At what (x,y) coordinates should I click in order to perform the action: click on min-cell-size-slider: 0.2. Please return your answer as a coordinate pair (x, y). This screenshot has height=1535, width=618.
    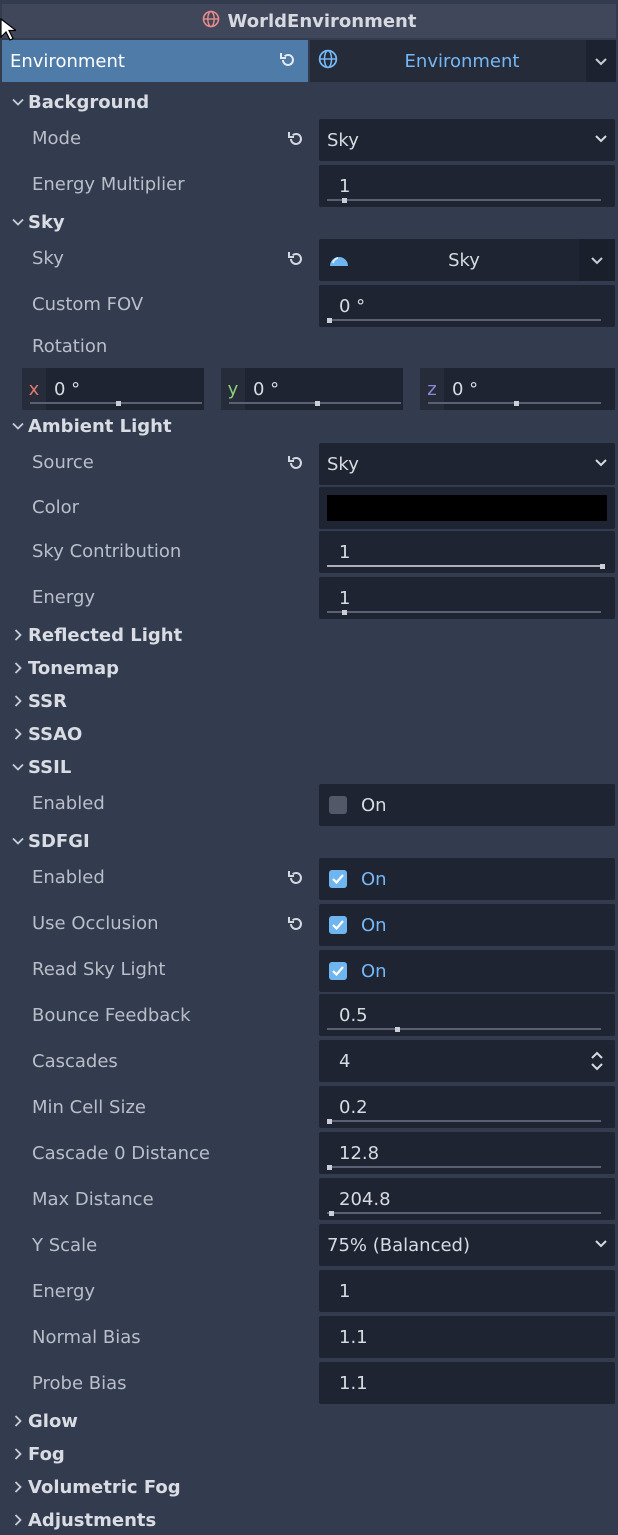
    Looking at the image, I should click on (467, 1107).